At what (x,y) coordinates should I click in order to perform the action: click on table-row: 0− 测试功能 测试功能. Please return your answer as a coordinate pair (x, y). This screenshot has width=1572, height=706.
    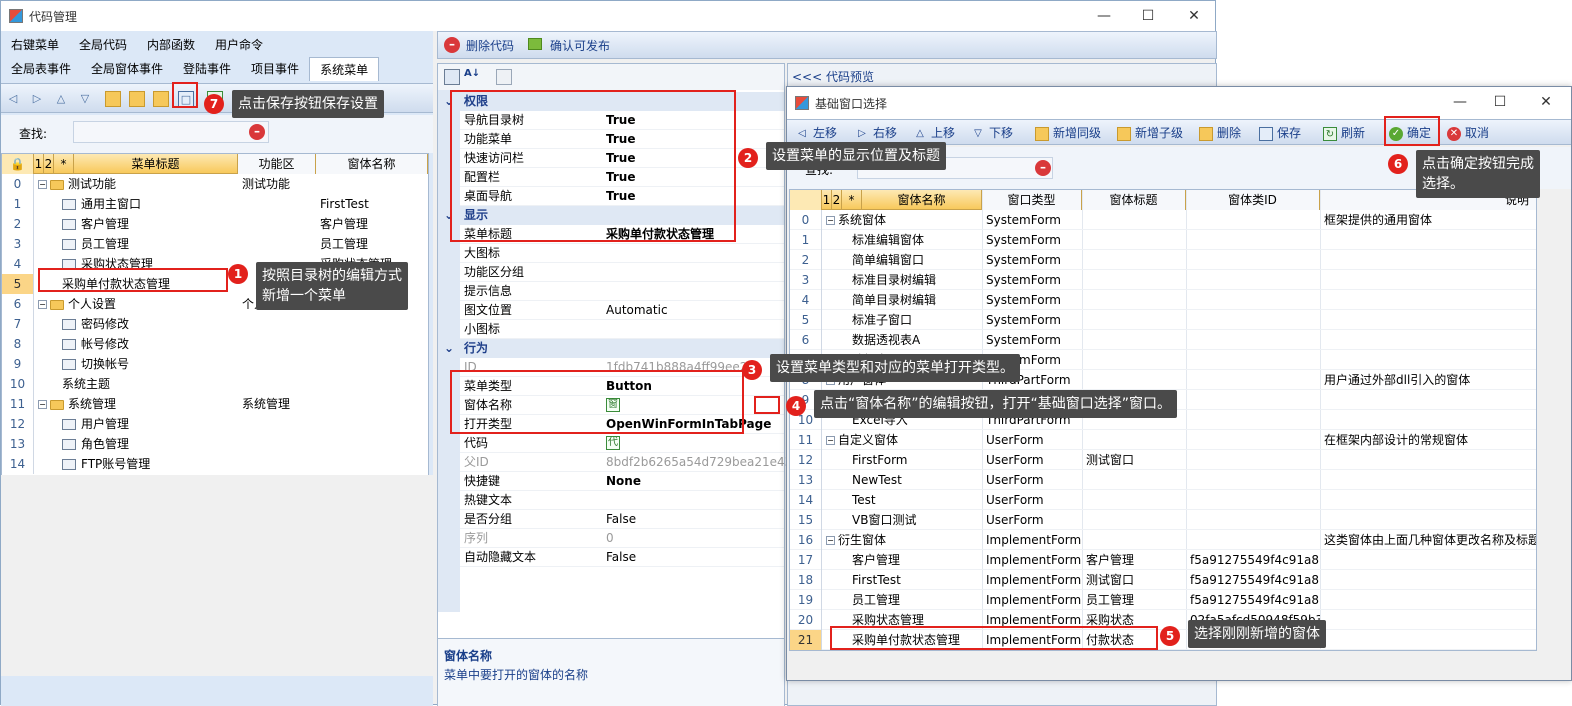
    Looking at the image, I should click on (215, 184).